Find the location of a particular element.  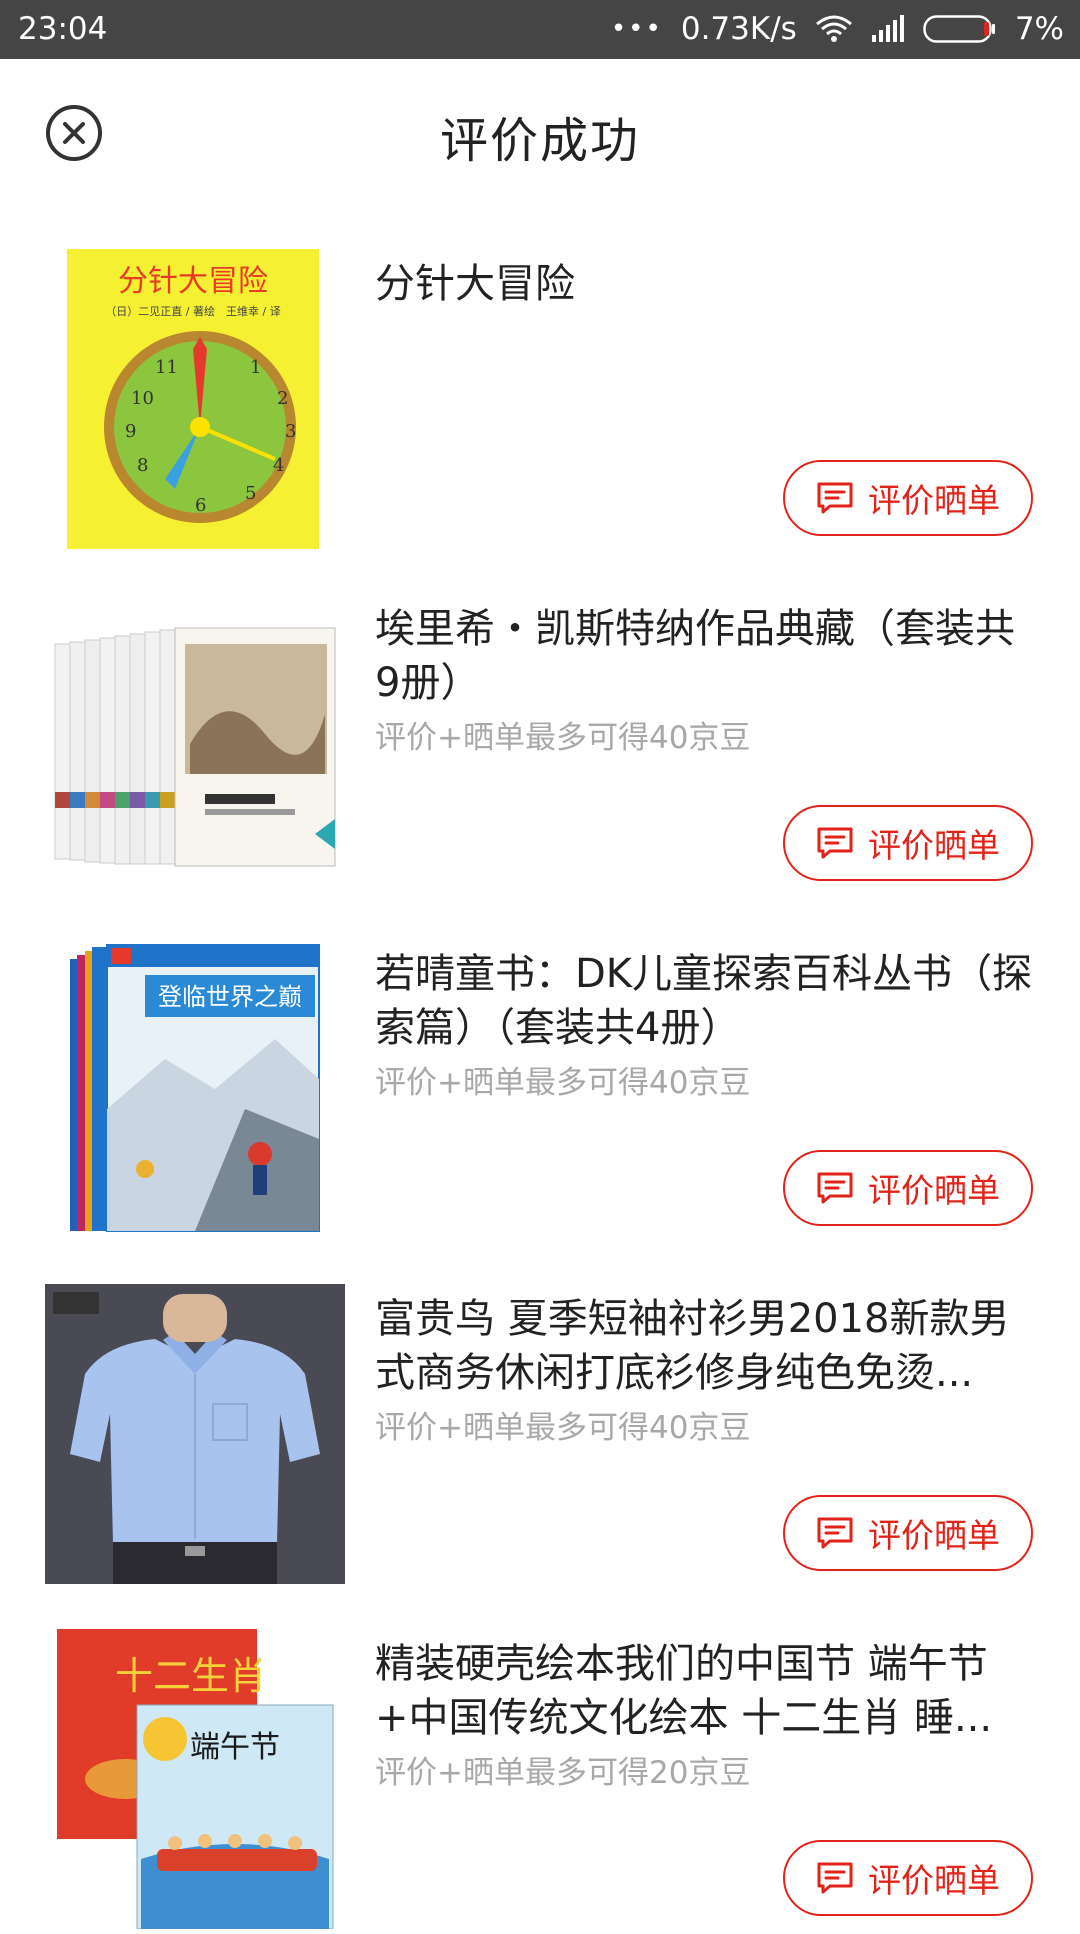

svg-text: 9 is located at coordinates (130, 431).